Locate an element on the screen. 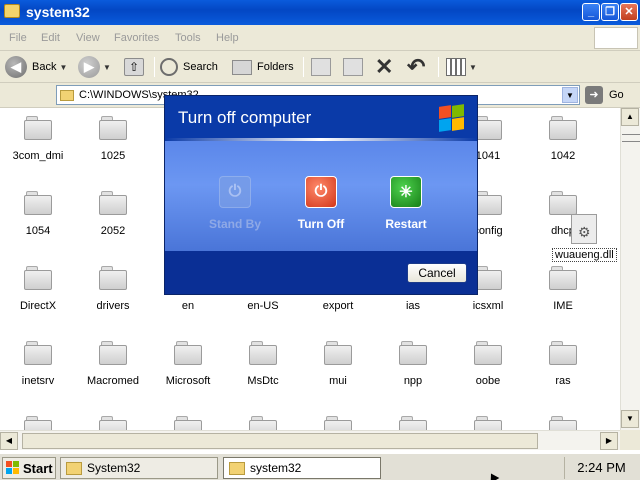 The height and width of the screenshot is (480, 640). up-folder-button: ⇧ is located at coordinates (134, 67).